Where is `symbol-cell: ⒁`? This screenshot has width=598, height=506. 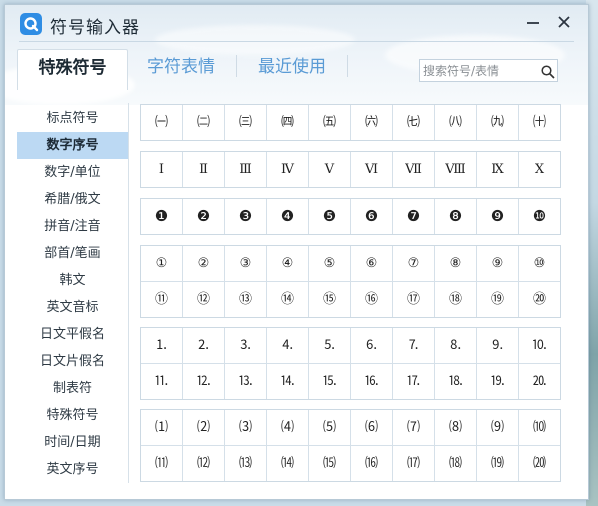
symbol-cell: ⒁ is located at coordinates (287, 463).